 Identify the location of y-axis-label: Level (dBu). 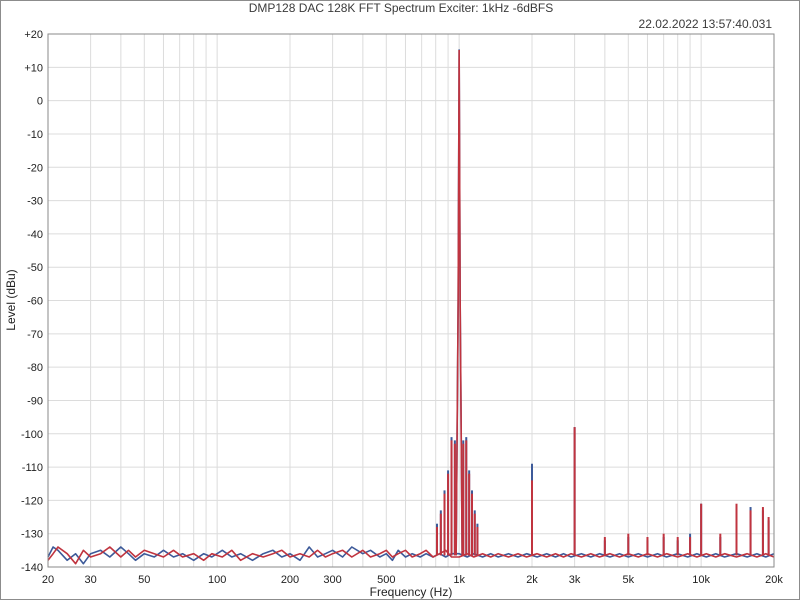
(11, 299).